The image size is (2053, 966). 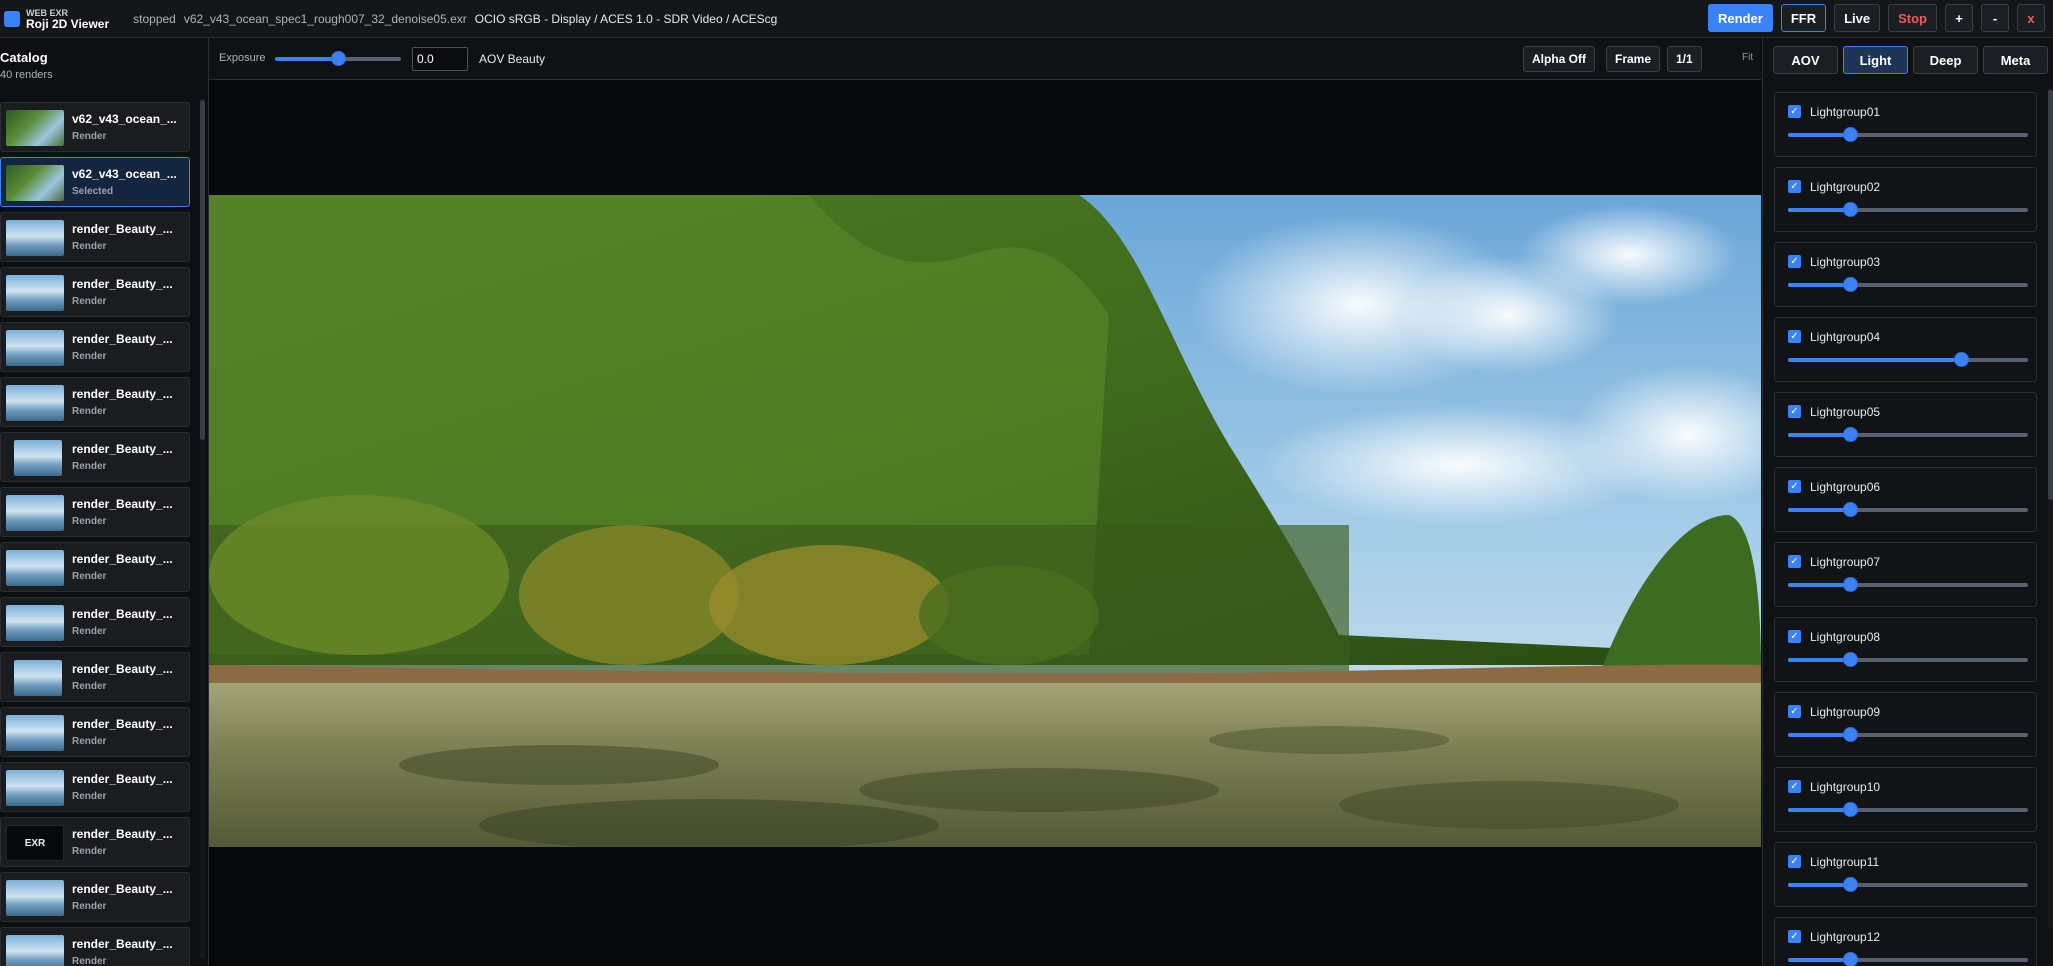 I want to click on alpha-toggle-button: Alpha Off, so click(x=1559, y=59).